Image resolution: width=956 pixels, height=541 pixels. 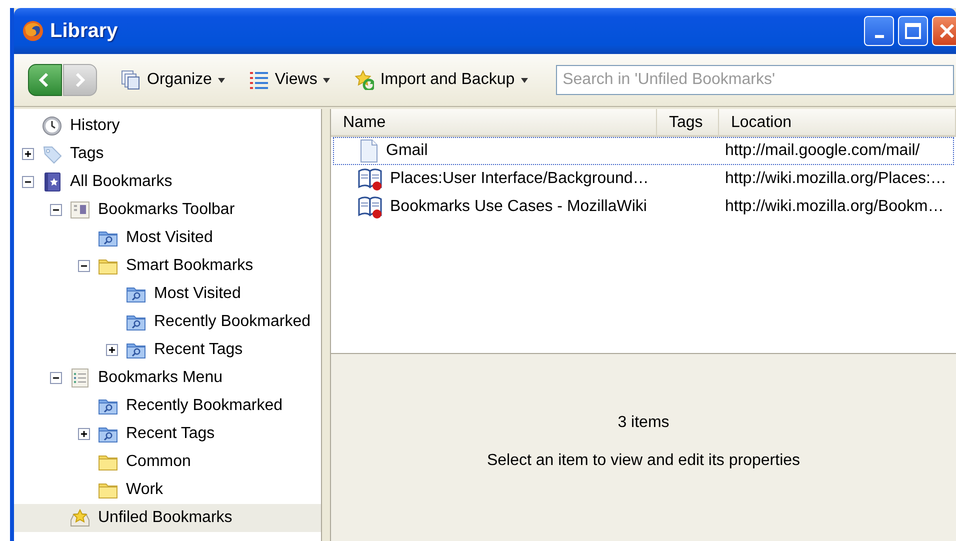 I want to click on item-count: 3 items, so click(x=644, y=423).